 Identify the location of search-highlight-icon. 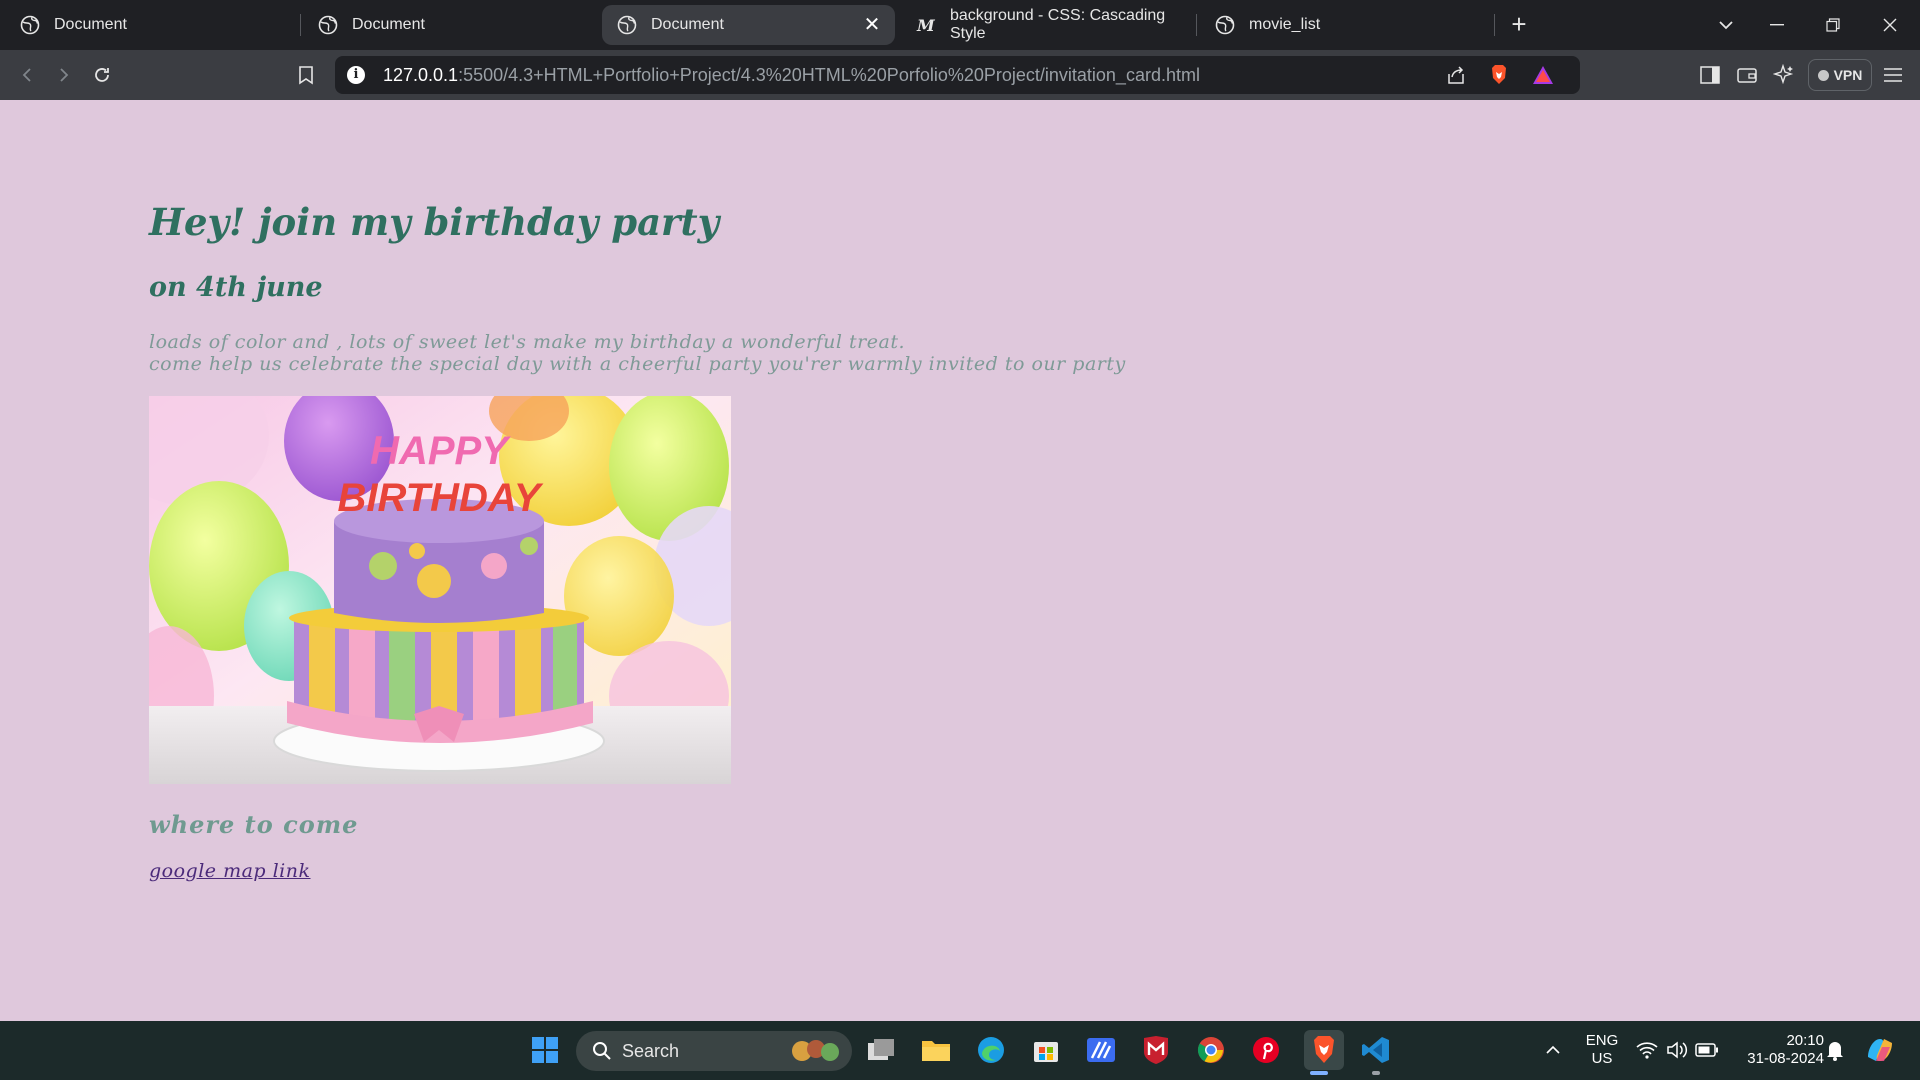
(815, 1050).